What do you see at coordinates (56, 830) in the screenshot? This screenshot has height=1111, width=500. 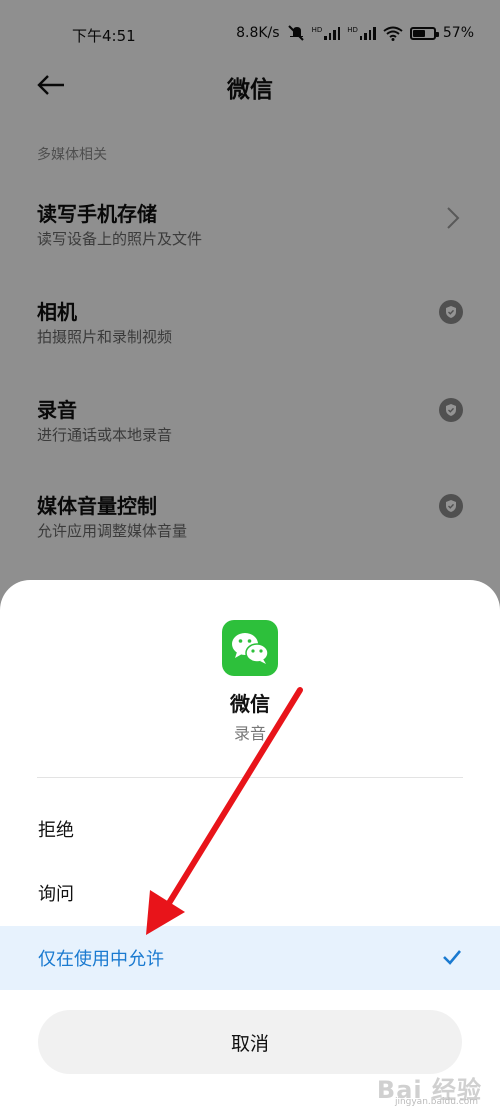 I see `option-label: 拒绝` at bounding box center [56, 830].